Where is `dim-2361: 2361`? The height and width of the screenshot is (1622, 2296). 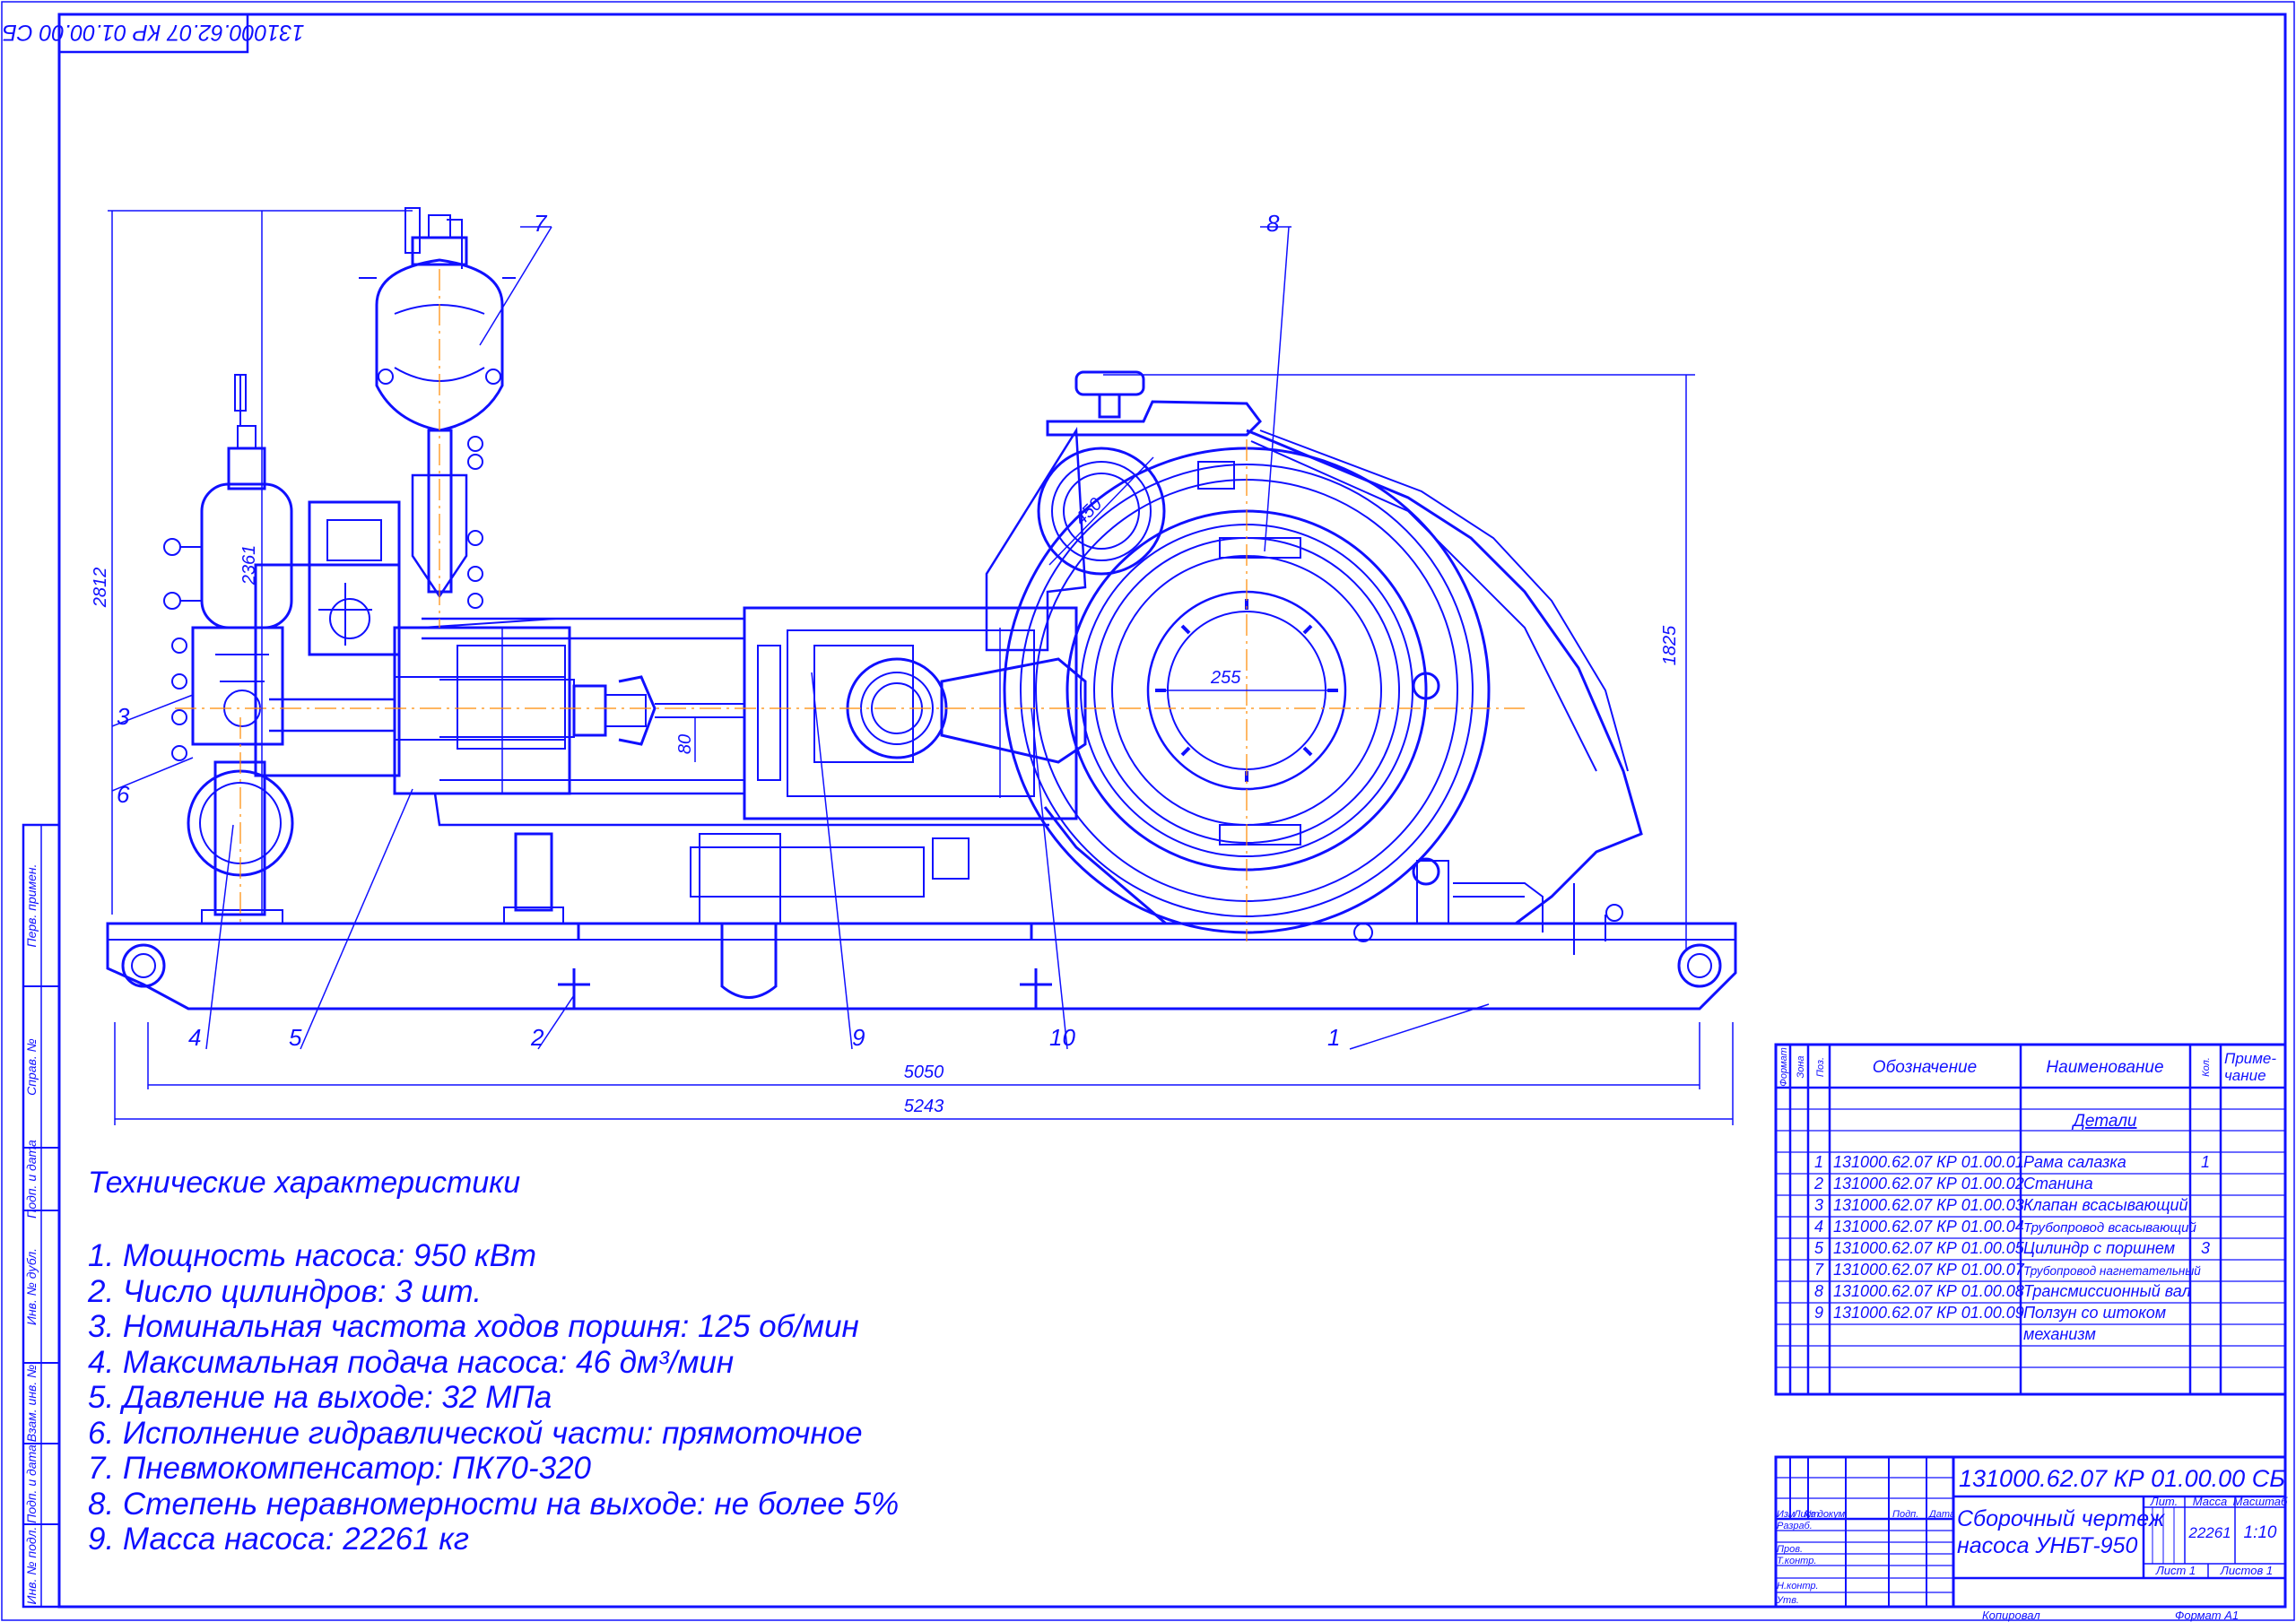
dim-2361: 2361 is located at coordinates (249, 565).